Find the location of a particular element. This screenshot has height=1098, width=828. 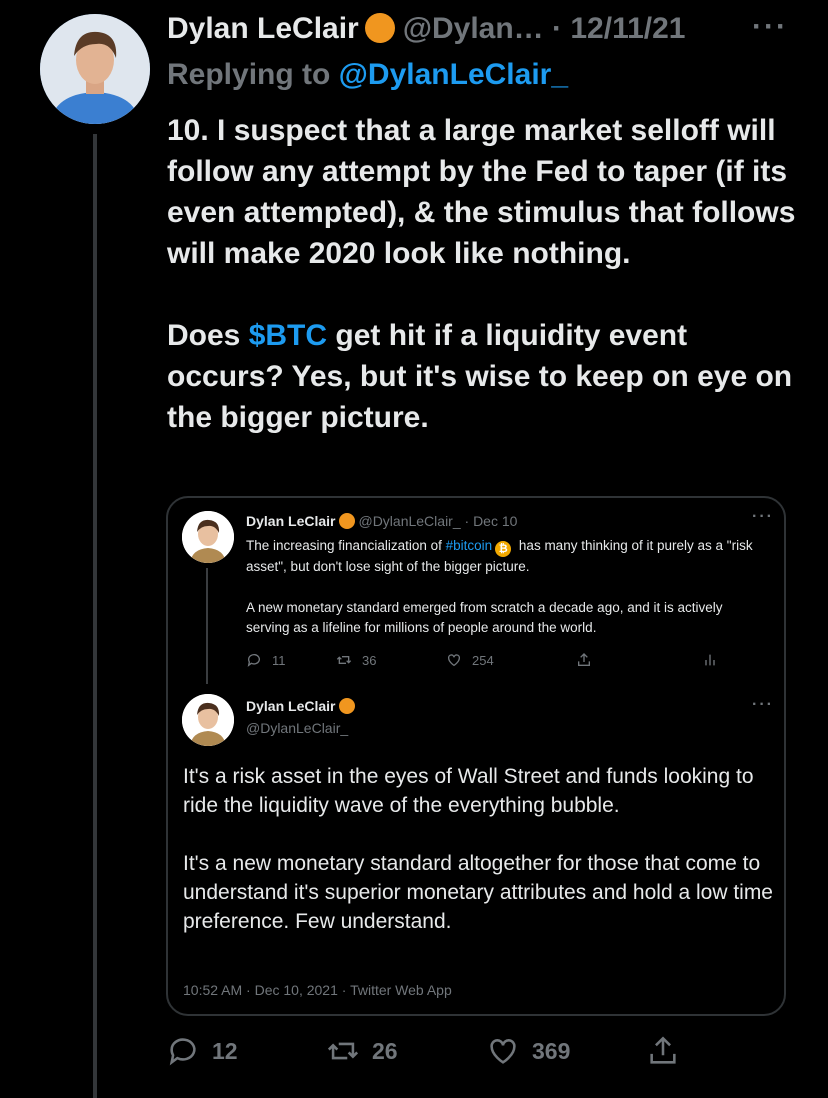

quoted-share-button is located at coordinates (584, 660).